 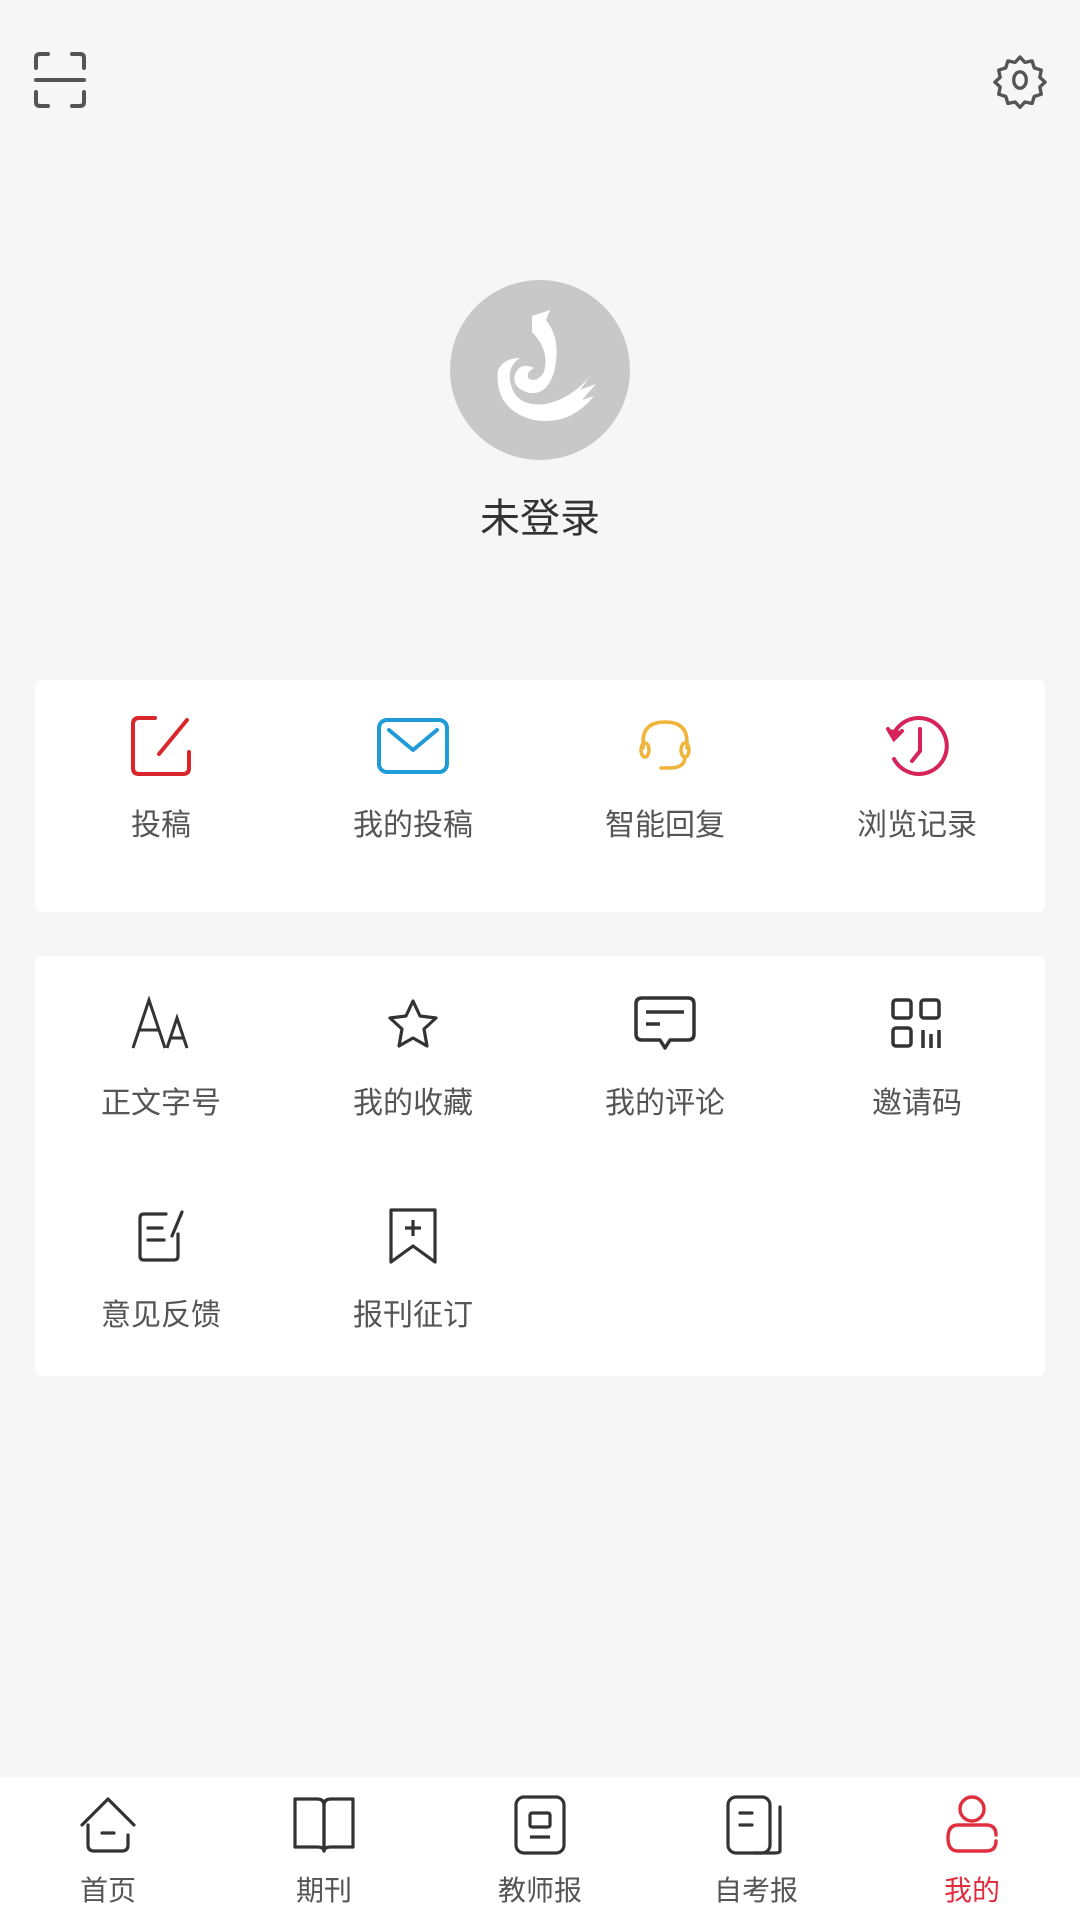 I want to click on tab-label: 我的, so click(x=971, y=1890).